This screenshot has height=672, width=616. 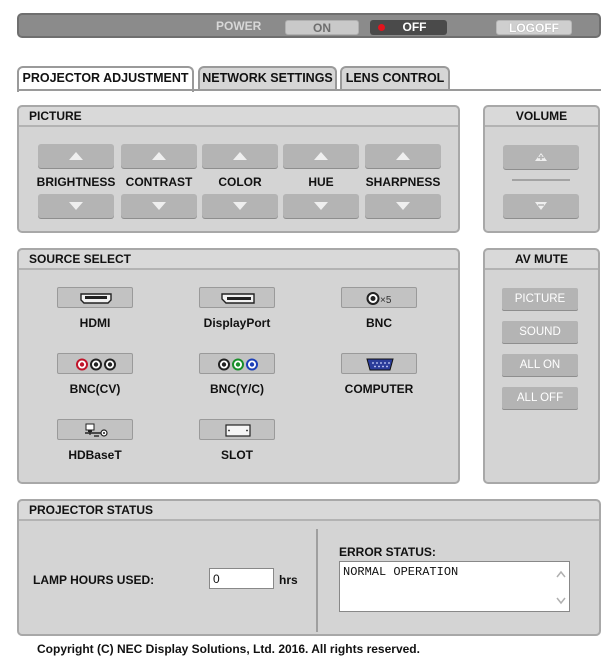 What do you see at coordinates (403, 182) in the screenshot?
I see `sharpness-label: SHARPNESS` at bounding box center [403, 182].